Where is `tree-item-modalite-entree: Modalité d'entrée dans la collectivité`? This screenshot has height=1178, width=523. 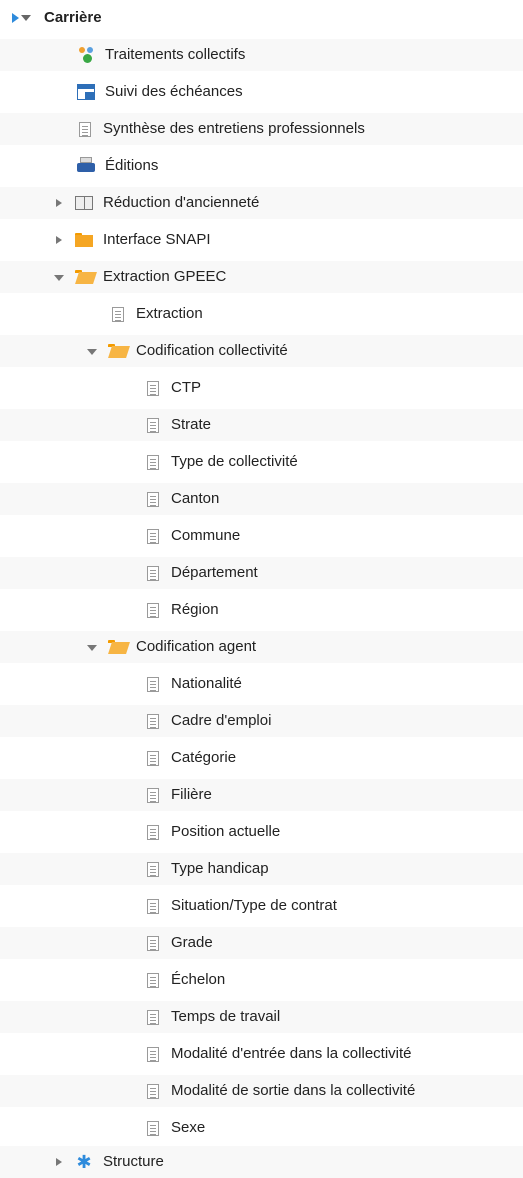
tree-item-modalite-entree: Modalité d'entrée dans la collectivité is located at coordinates (261, 1054).